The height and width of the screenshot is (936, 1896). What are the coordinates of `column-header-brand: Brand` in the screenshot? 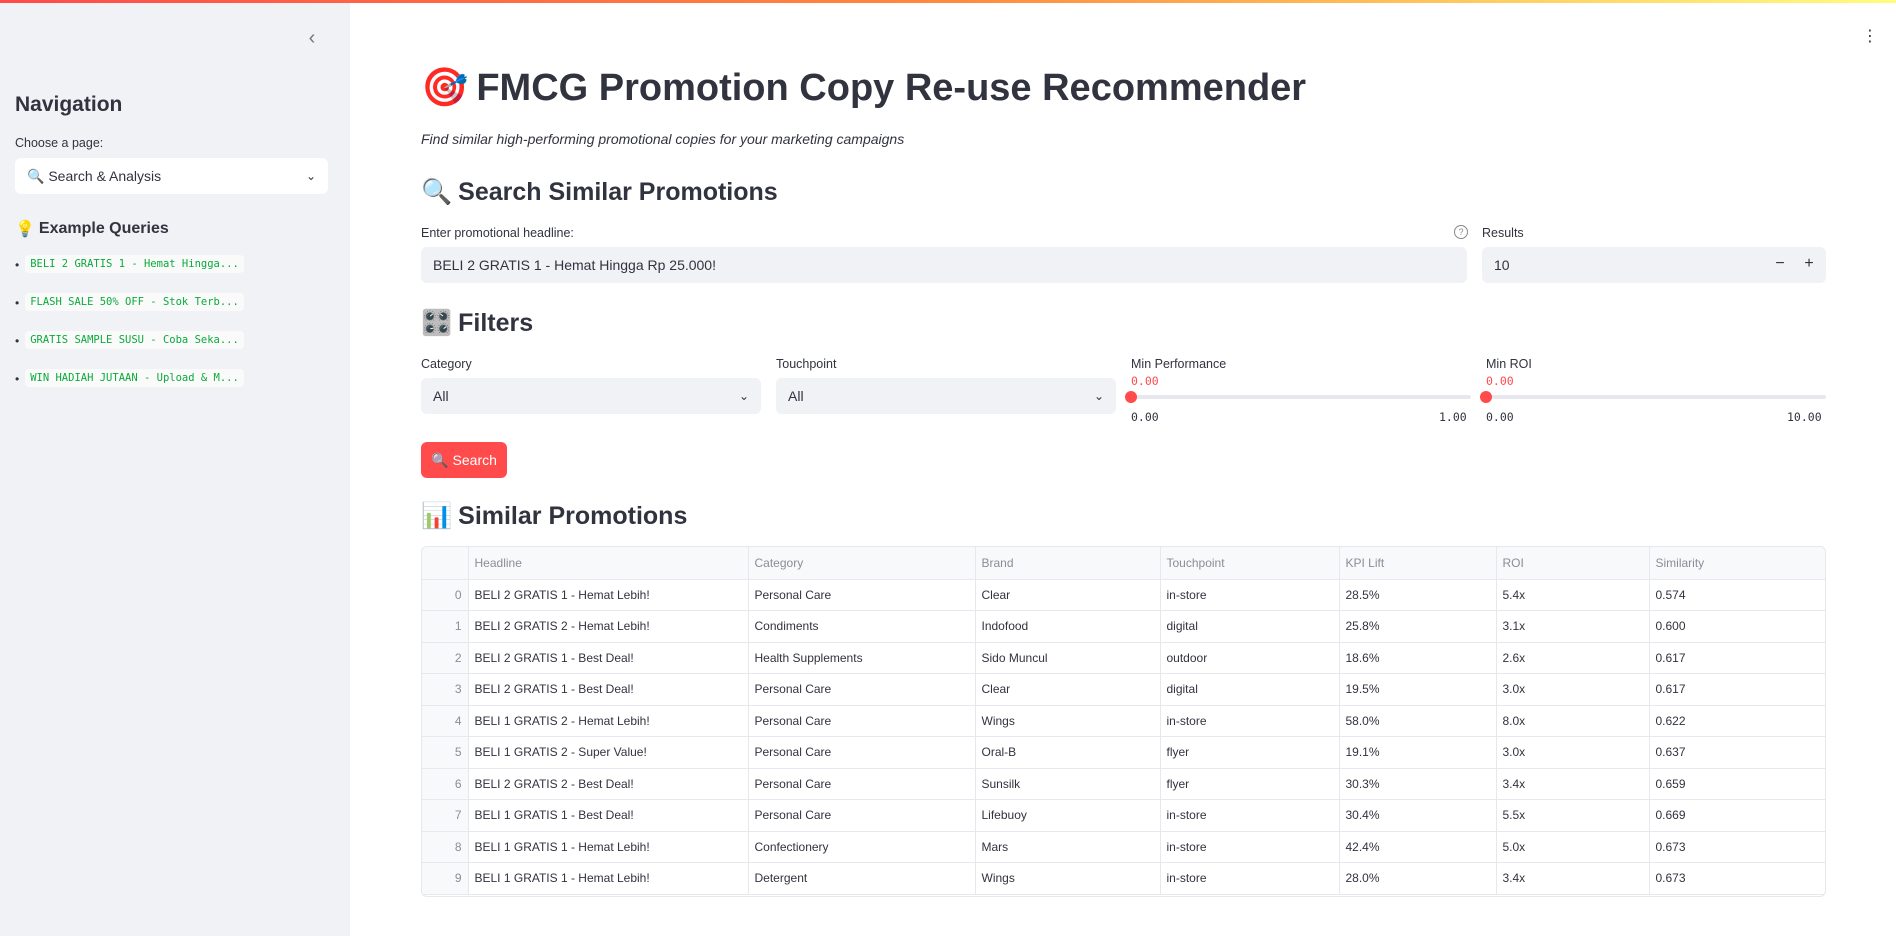 It's located at (1068, 563).